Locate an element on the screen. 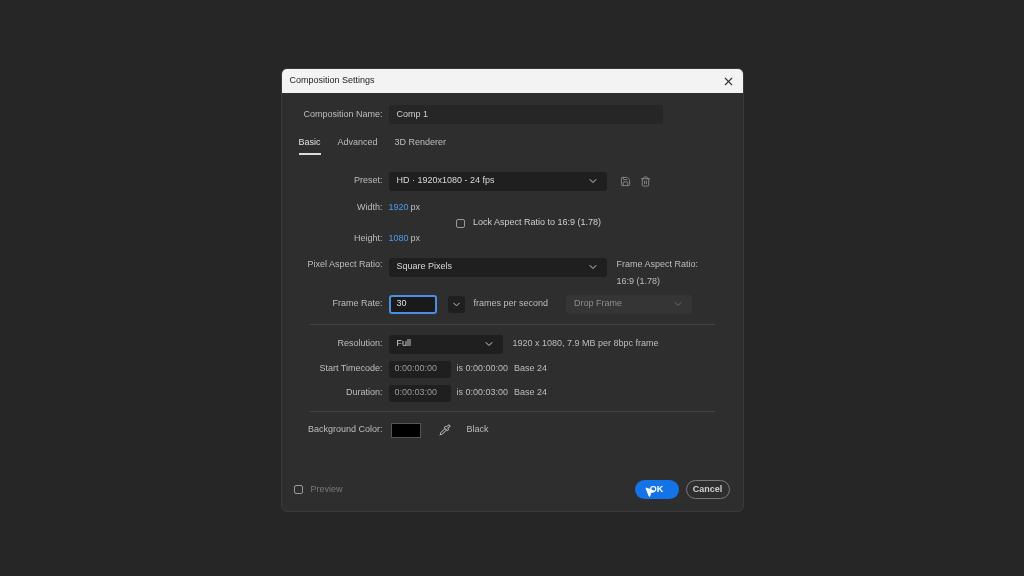 The image size is (1024, 576). frame-aspect-label: Frame Aspect Ratio: is located at coordinates (657, 264).